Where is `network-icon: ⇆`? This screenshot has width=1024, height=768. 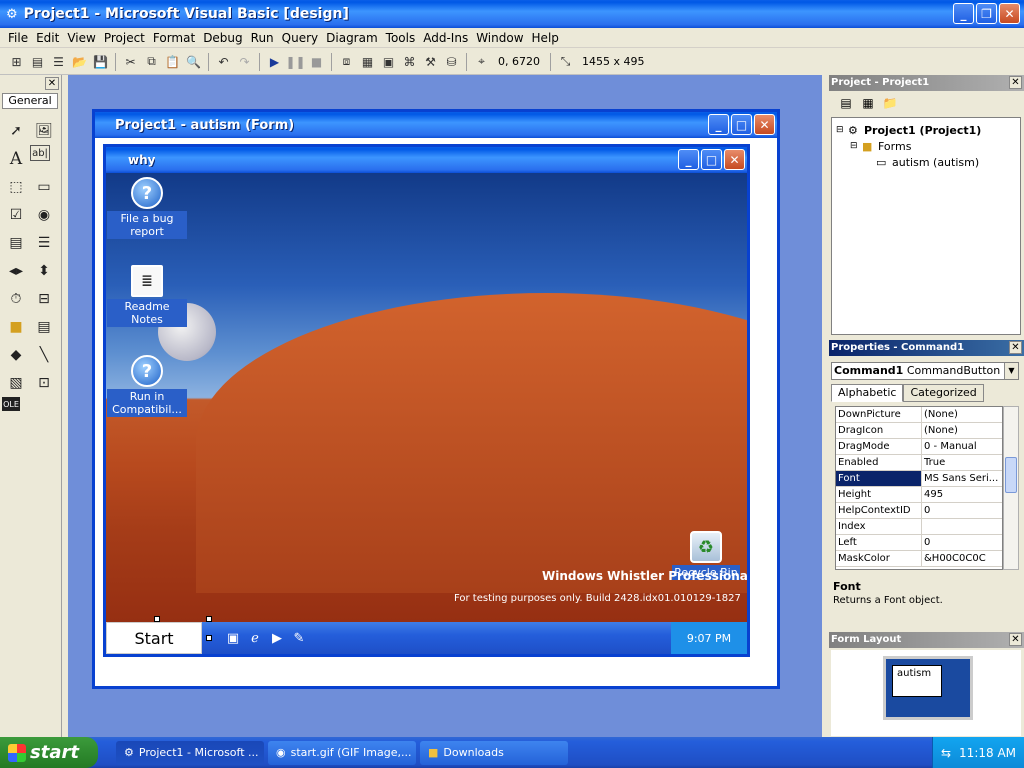 network-icon: ⇆ is located at coordinates (946, 753).